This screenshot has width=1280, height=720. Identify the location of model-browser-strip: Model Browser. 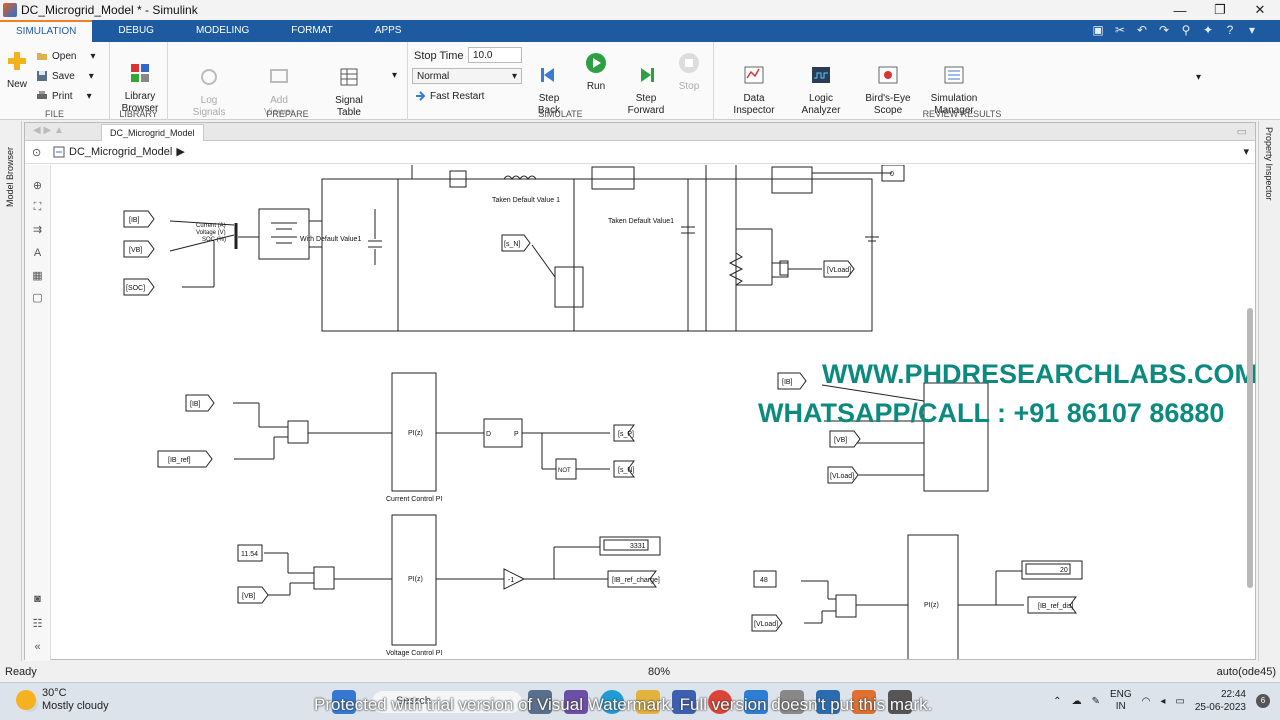
(11, 391).